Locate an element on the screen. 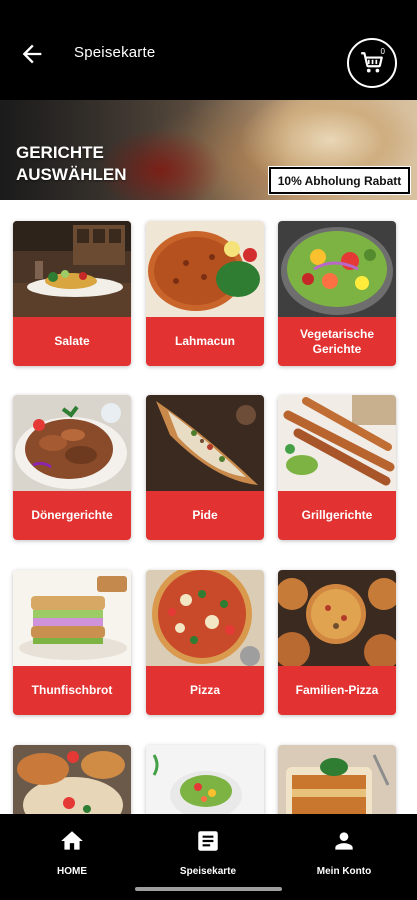 The width and height of the screenshot is (417, 900). pide-image is located at coordinates (205, 443).